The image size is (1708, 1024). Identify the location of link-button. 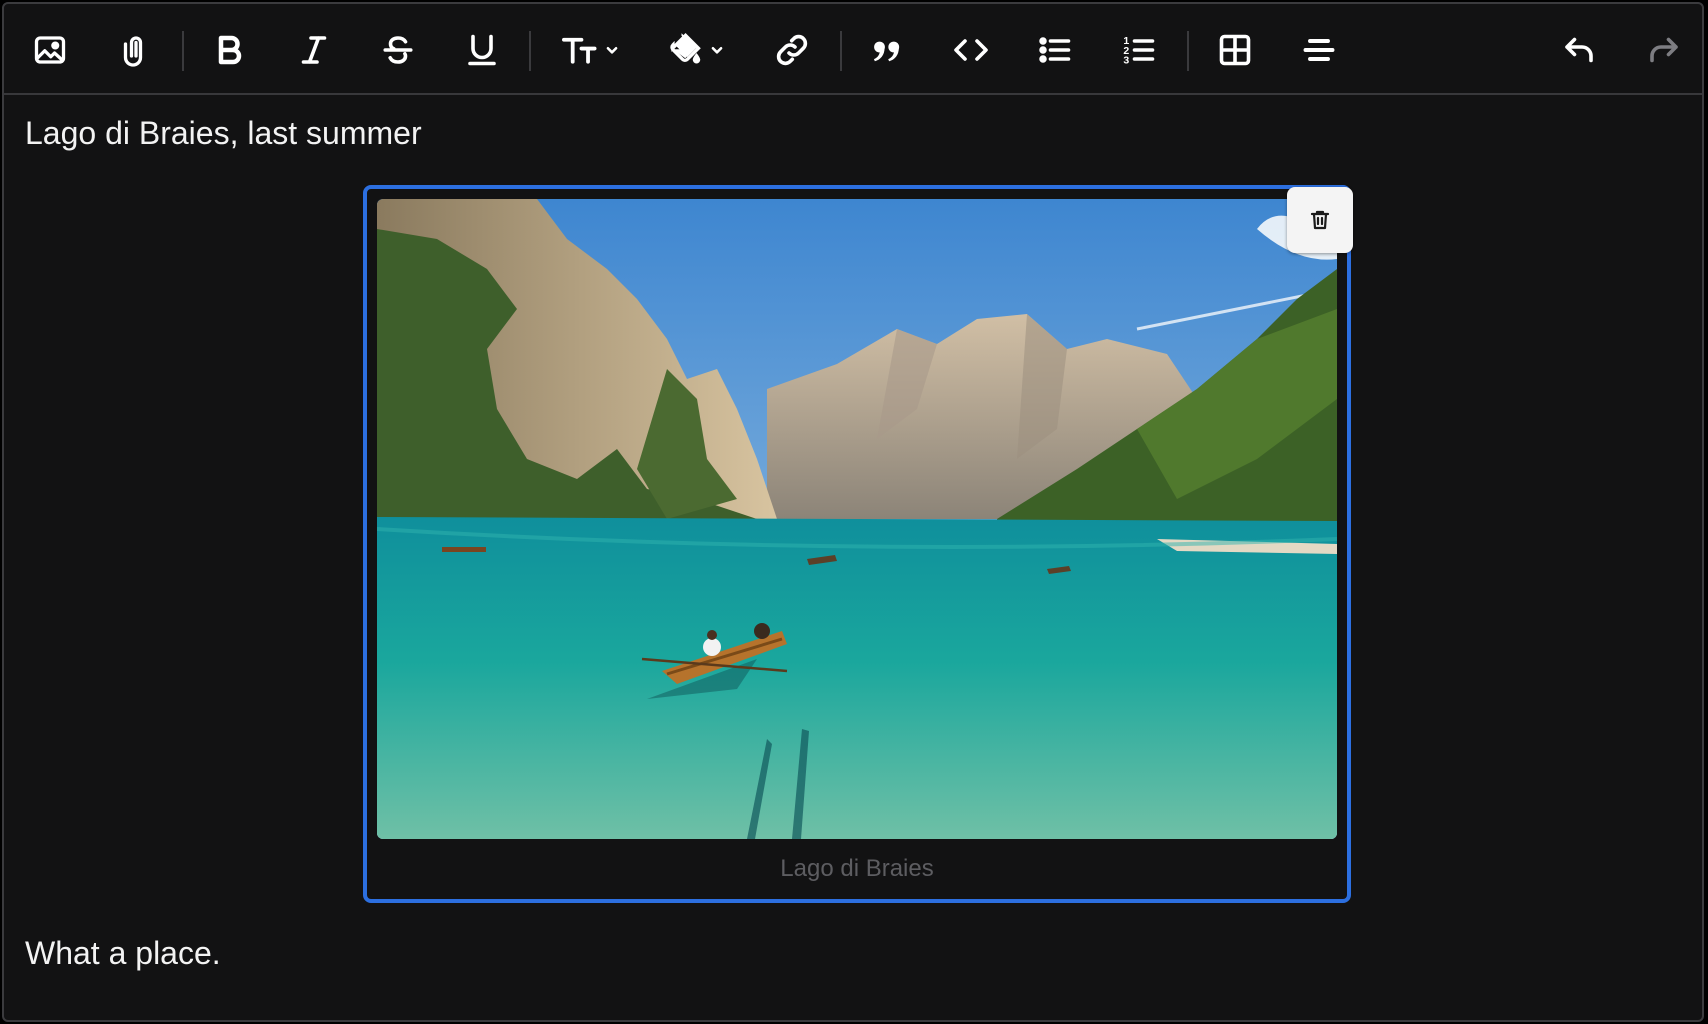
(792, 50).